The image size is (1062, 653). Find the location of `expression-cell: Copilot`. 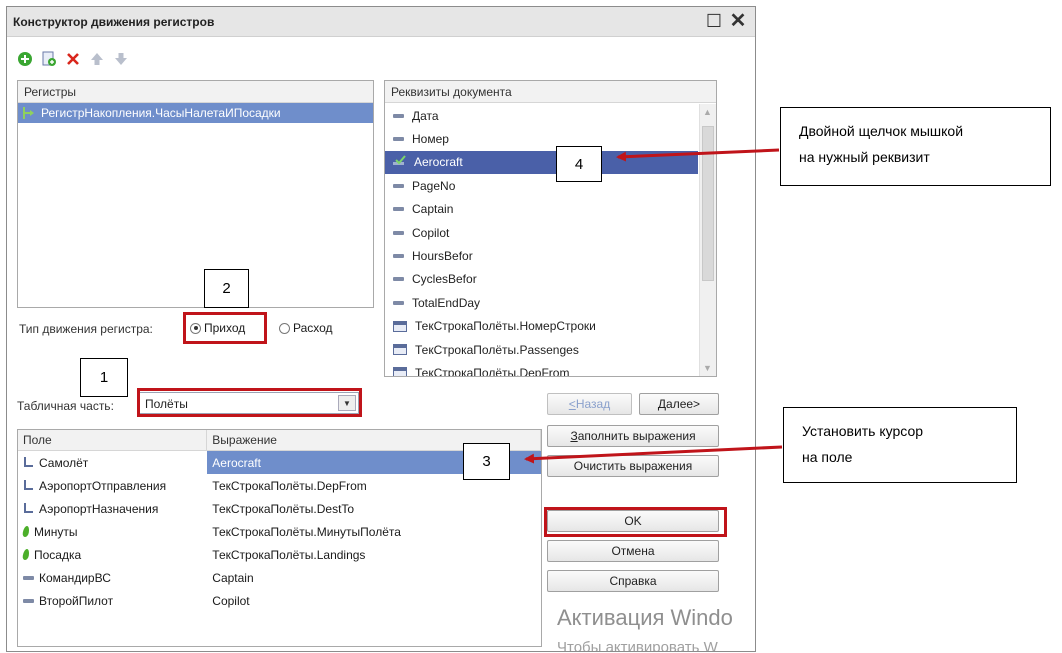

expression-cell: Copilot is located at coordinates (374, 600).